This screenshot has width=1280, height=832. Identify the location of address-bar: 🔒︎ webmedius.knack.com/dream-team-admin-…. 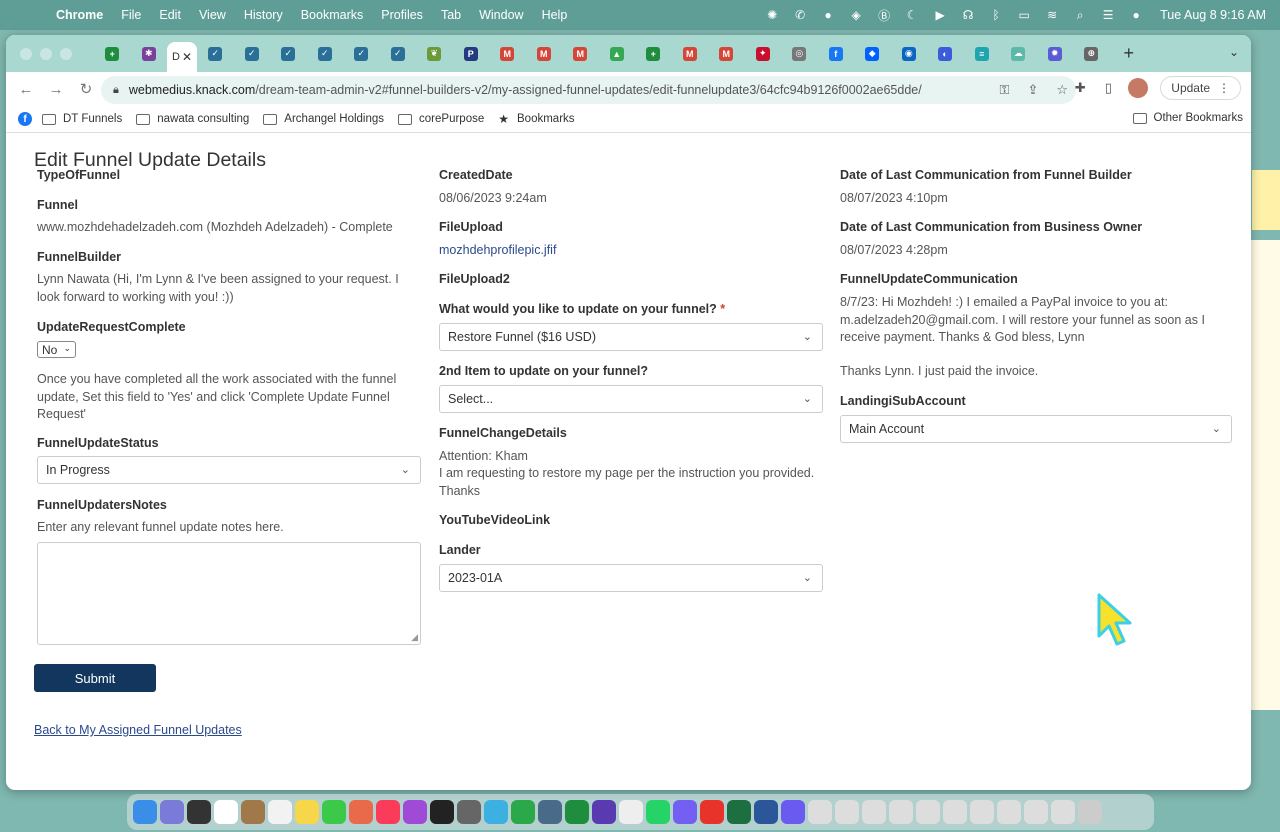
(588, 90).